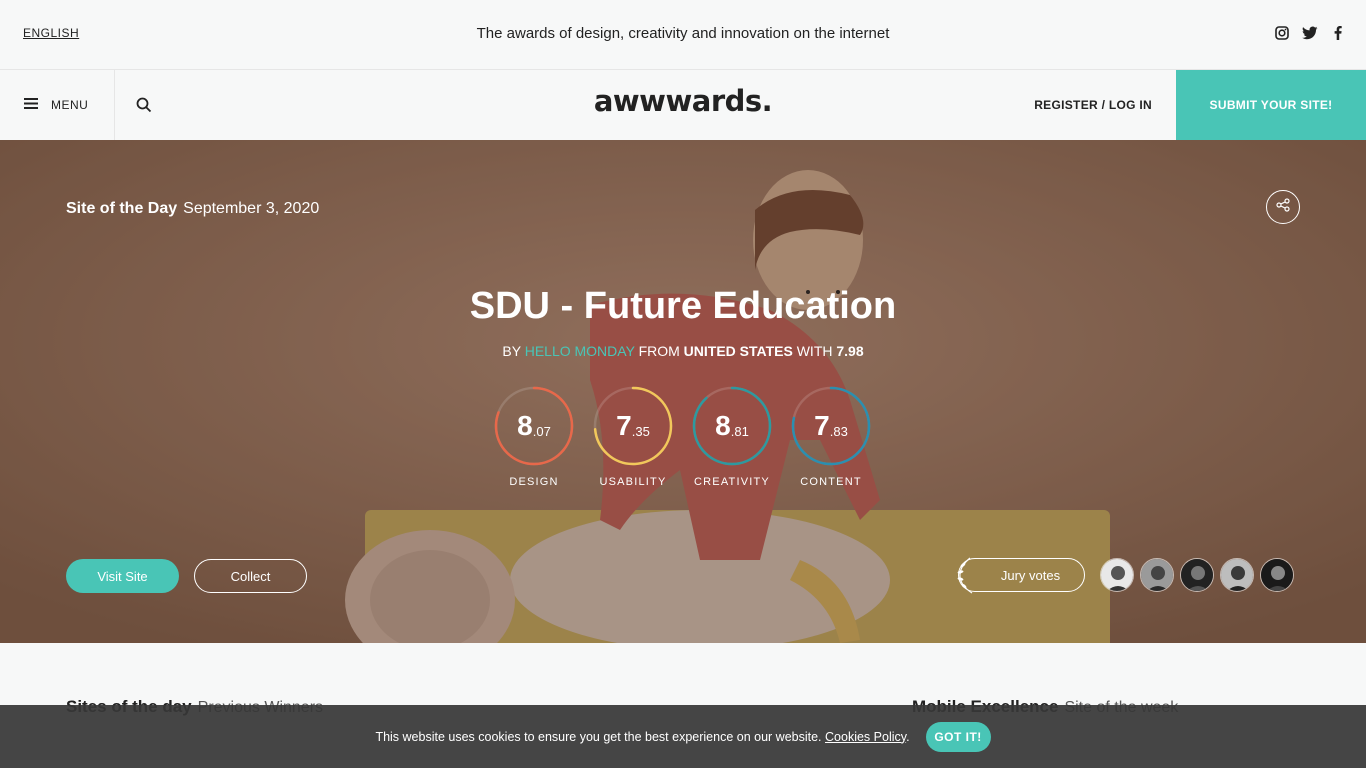  What do you see at coordinates (534, 482) in the screenshot?
I see `score-label: DESIGN` at bounding box center [534, 482].